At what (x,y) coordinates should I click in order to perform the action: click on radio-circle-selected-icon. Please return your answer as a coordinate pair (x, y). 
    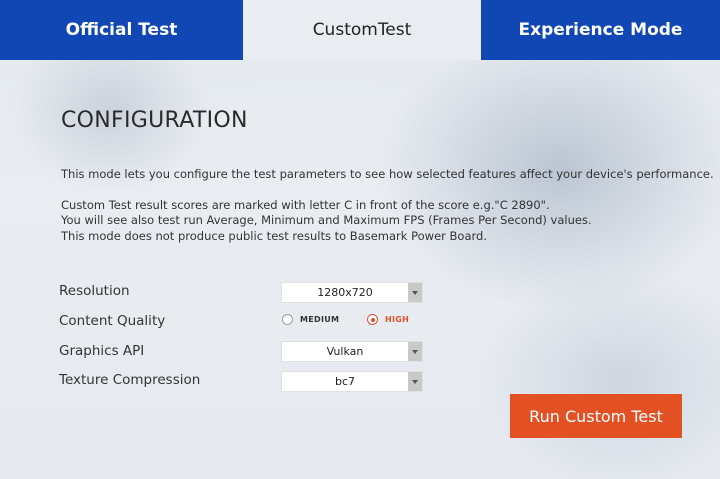
    Looking at the image, I should click on (372, 319).